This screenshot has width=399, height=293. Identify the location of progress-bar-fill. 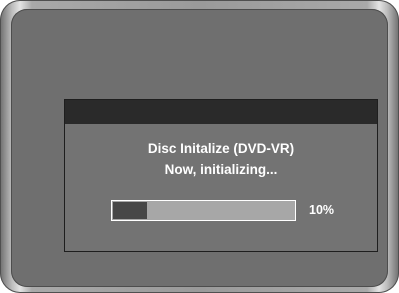
(130, 210).